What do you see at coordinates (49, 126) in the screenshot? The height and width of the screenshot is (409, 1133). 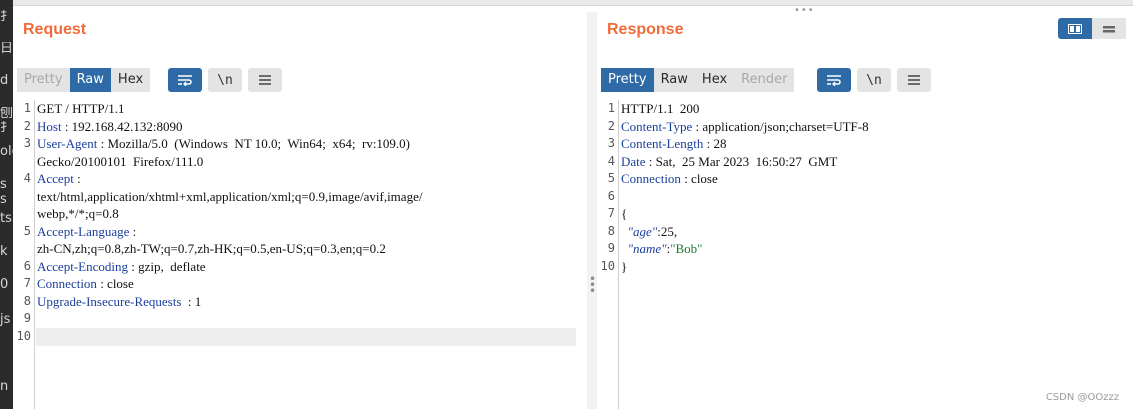 I see `header-name: Host` at bounding box center [49, 126].